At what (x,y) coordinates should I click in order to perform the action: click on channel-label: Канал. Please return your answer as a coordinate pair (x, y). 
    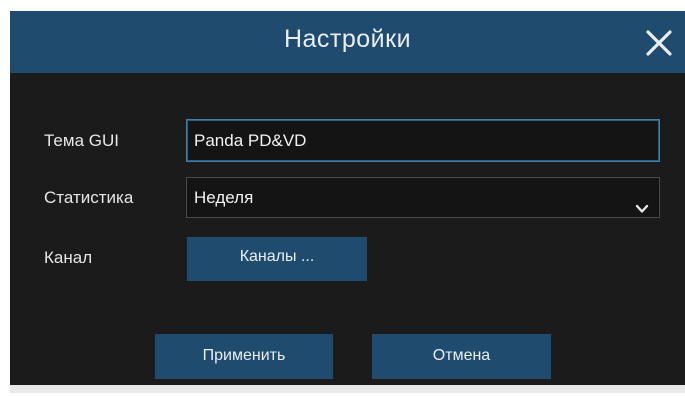
    Looking at the image, I should click on (68, 257).